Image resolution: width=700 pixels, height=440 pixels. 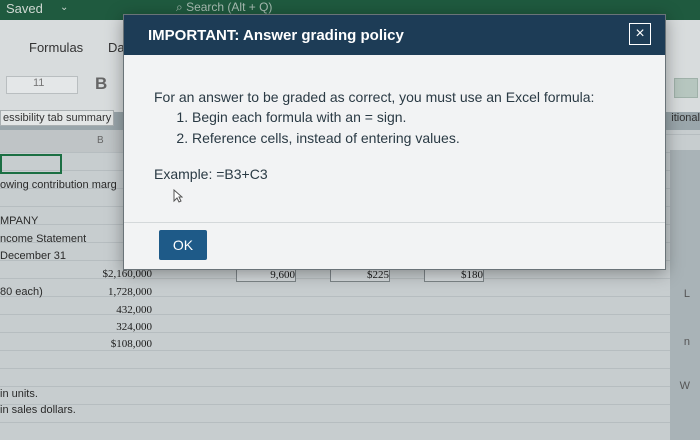 What do you see at coordinates (64, 7) in the screenshot?
I see `chevron-down-icon: ⌄` at bounding box center [64, 7].